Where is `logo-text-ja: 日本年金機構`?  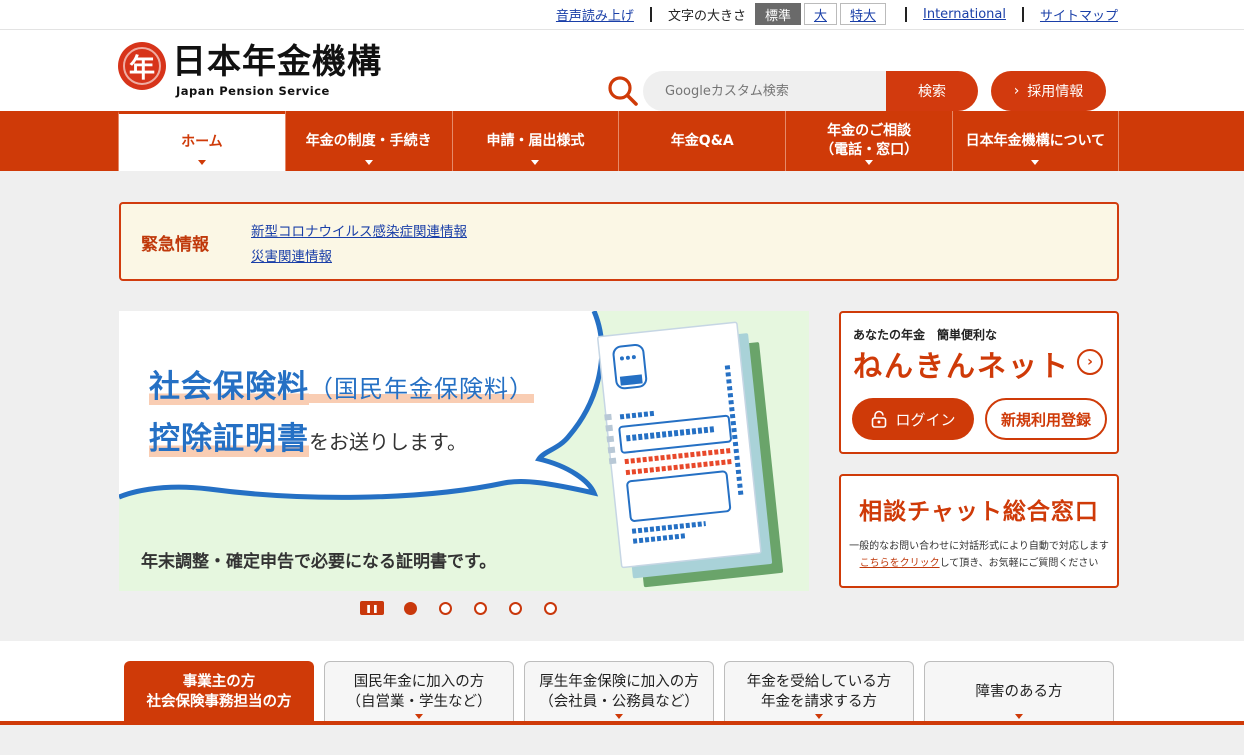
logo-text-ja: 日本年金機構 is located at coordinates (277, 62).